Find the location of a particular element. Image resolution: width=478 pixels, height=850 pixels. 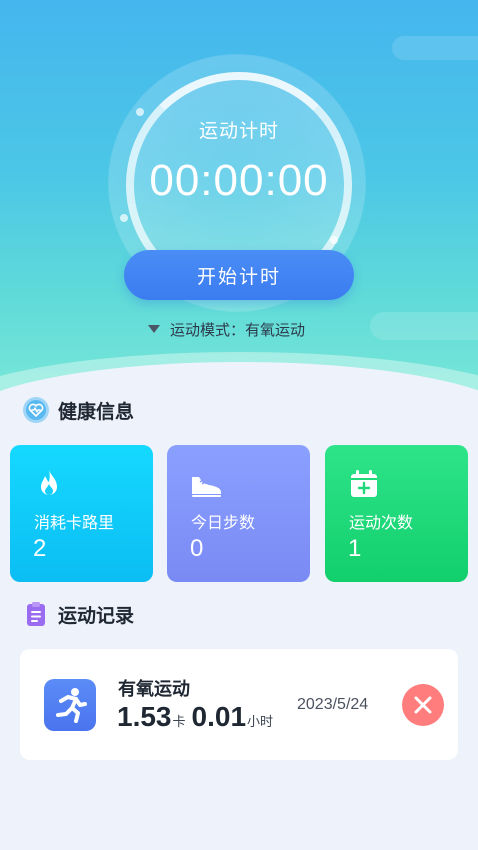

record-stats: 1.53 卡 0.01 小时 is located at coordinates (198, 717).